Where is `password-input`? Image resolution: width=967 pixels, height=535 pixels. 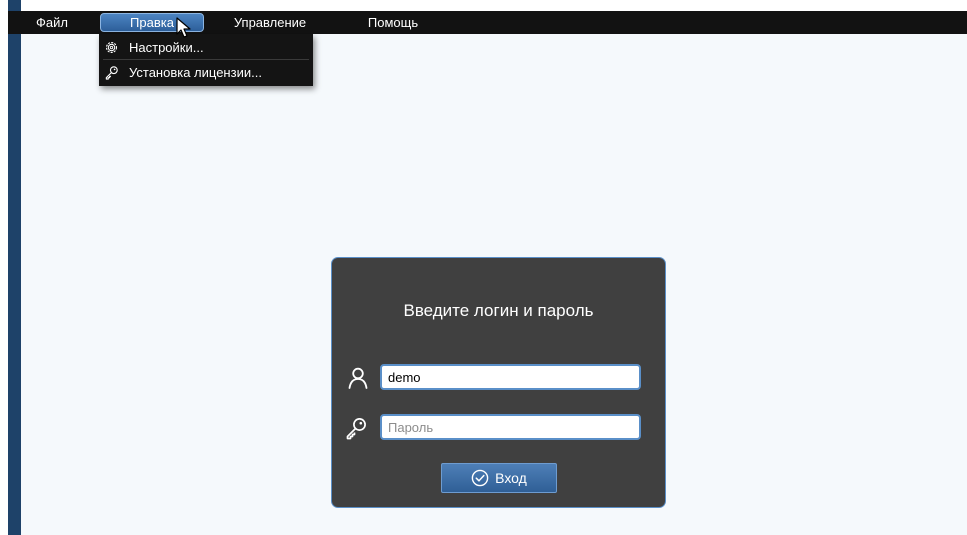
password-input is located at coordinates (510, 427).